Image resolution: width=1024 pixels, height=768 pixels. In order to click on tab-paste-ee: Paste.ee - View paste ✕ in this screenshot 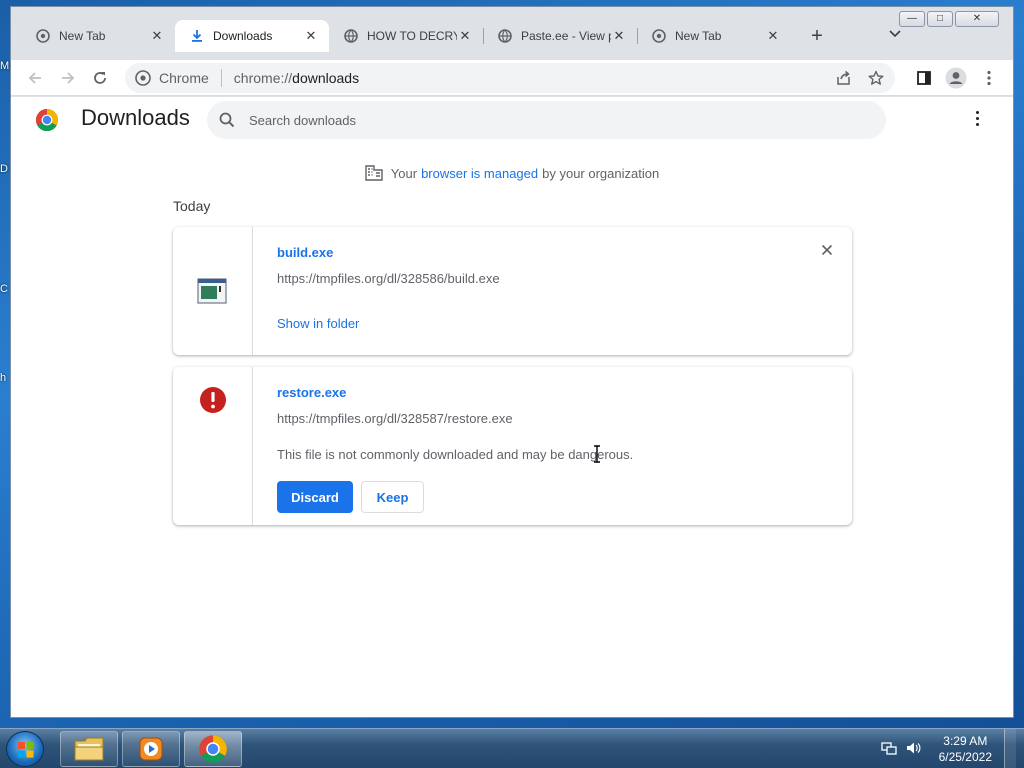, I will do `click(560, 36)`.